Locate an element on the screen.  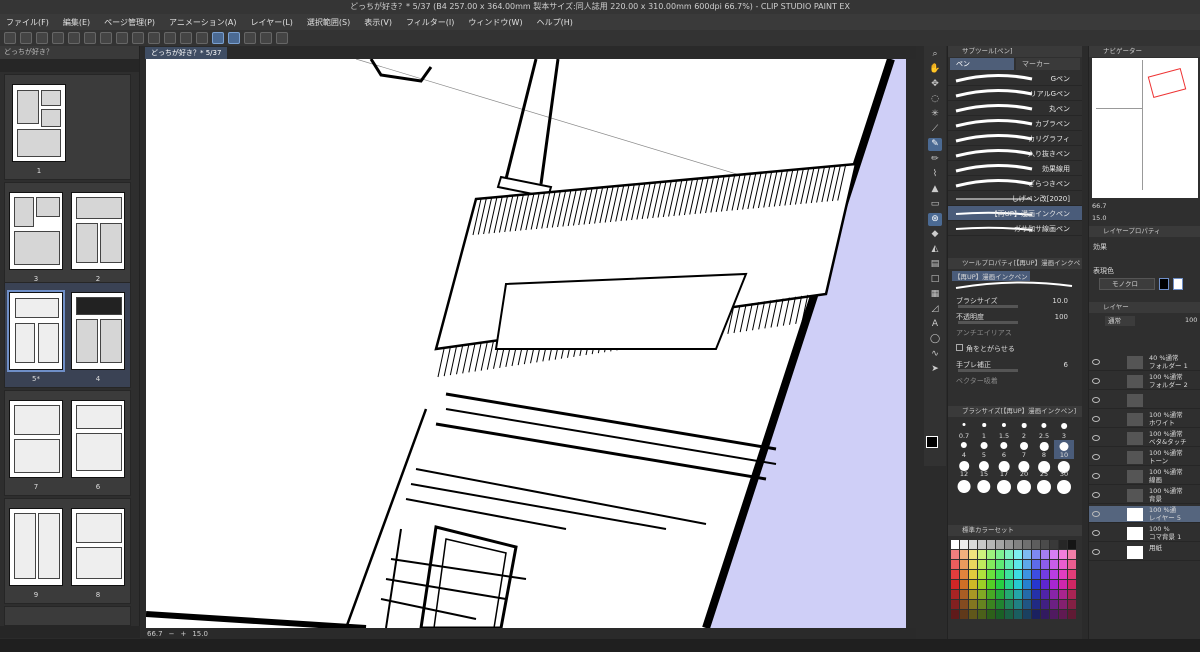
brush-size-option: 5 is located at coordinates (984, 449).